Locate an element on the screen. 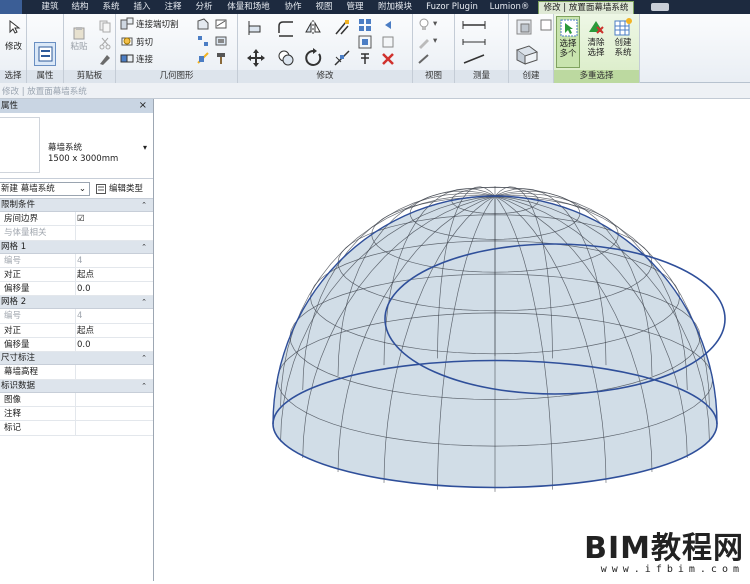 This screenshot has width=750, height=584. wall-joins-icon is located at coordinates (203, 24).